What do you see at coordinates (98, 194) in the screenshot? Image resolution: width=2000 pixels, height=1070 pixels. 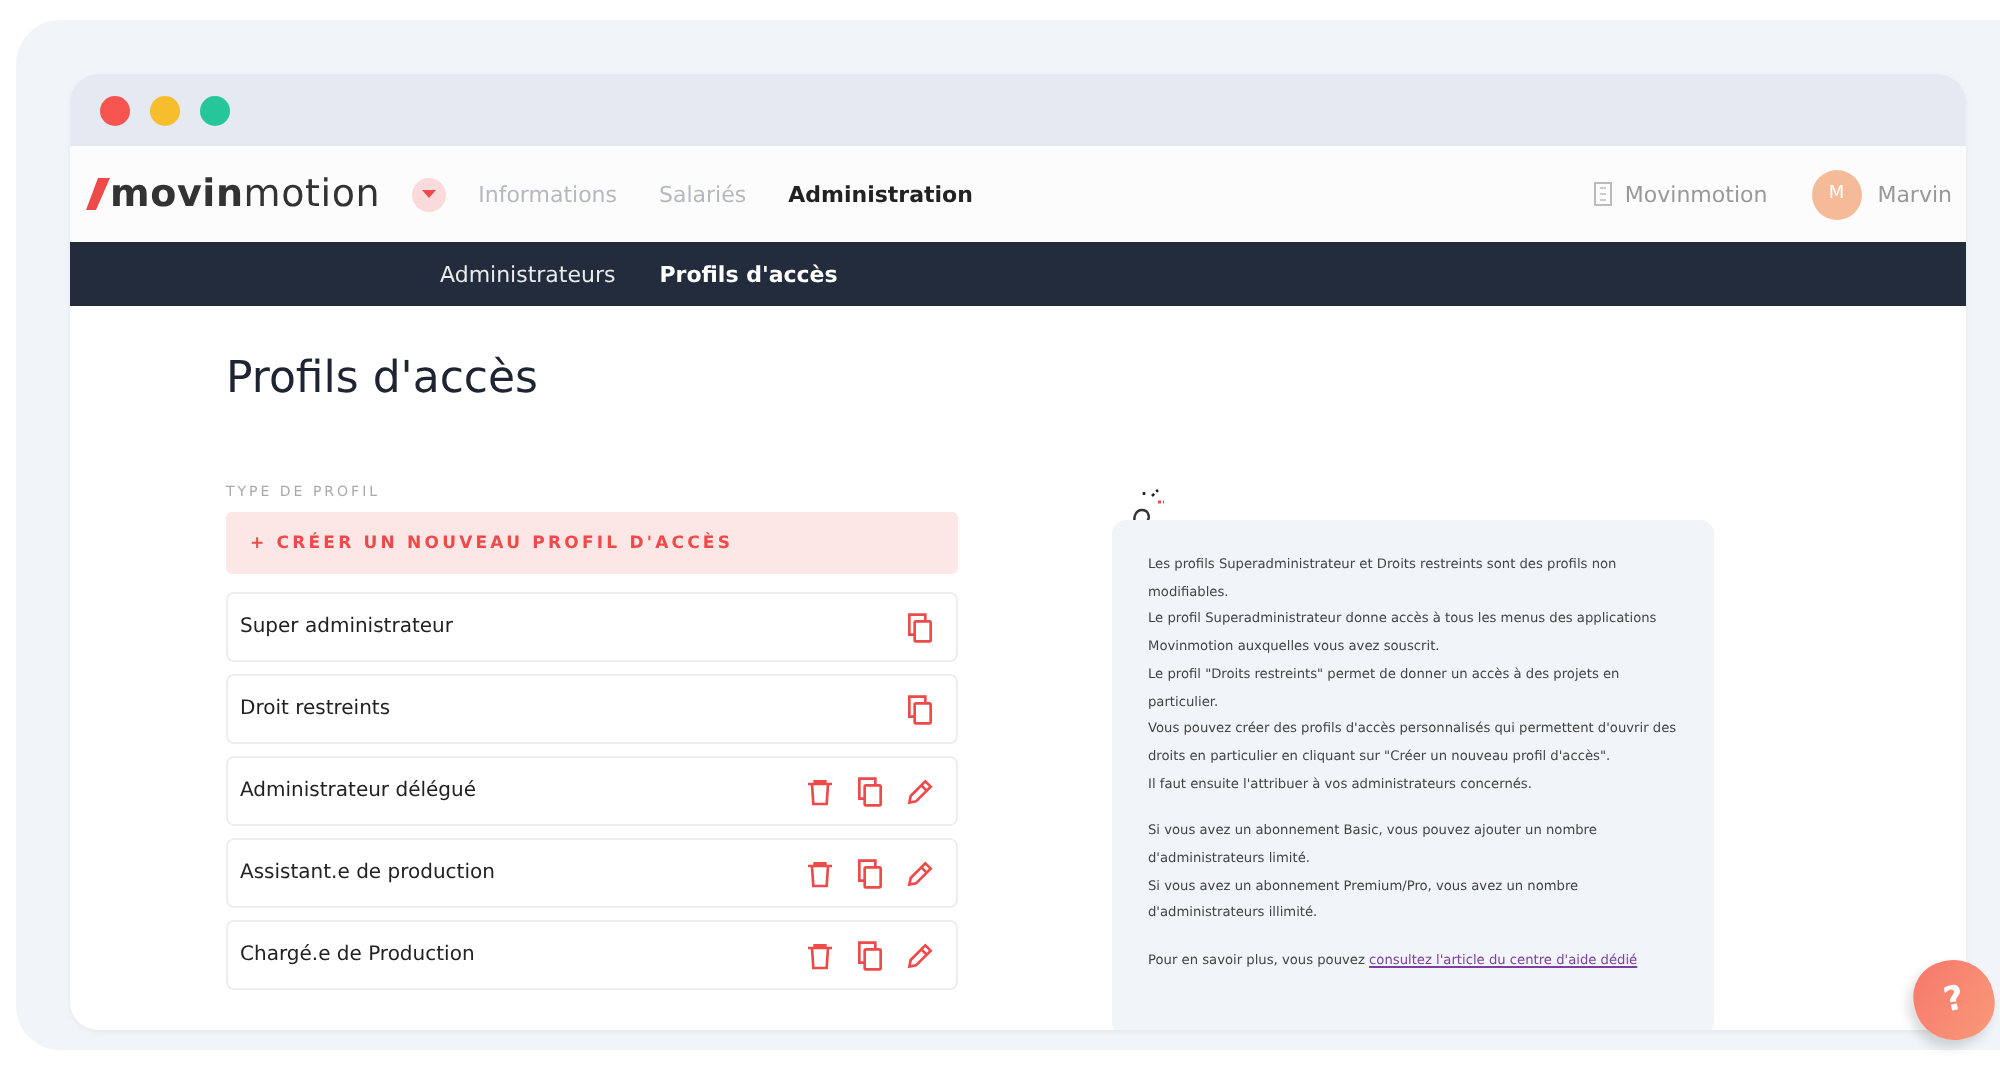 I see `logo-icon` at bounding box center [98, 194].